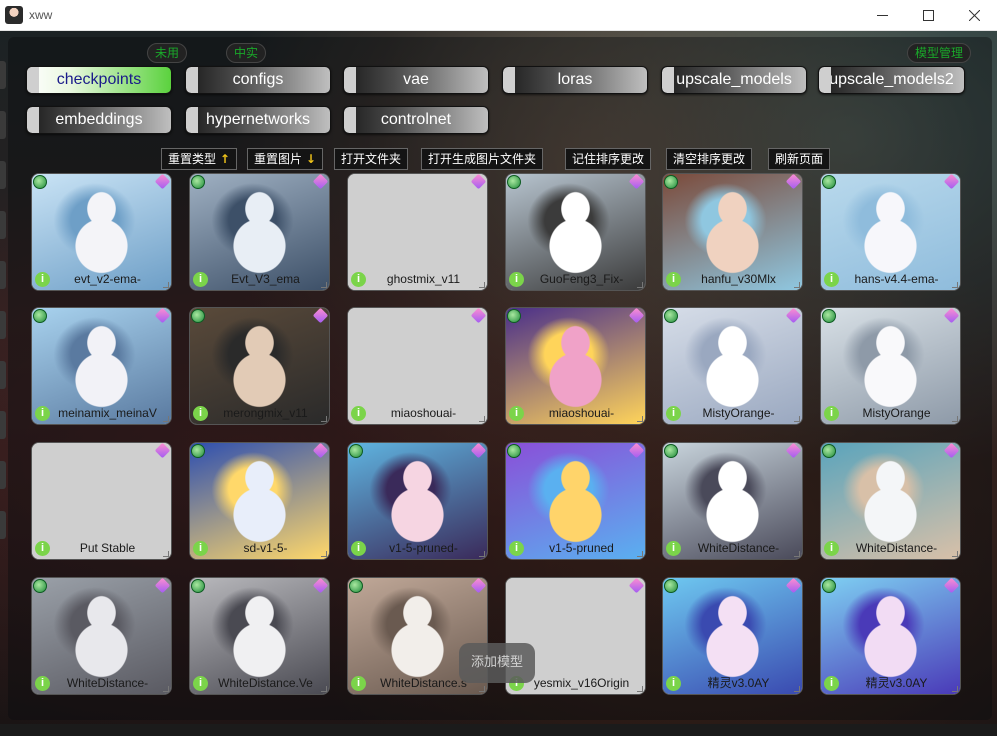  I want to click on category-tab-checkpoints: checkpoints, so click(99, 80).